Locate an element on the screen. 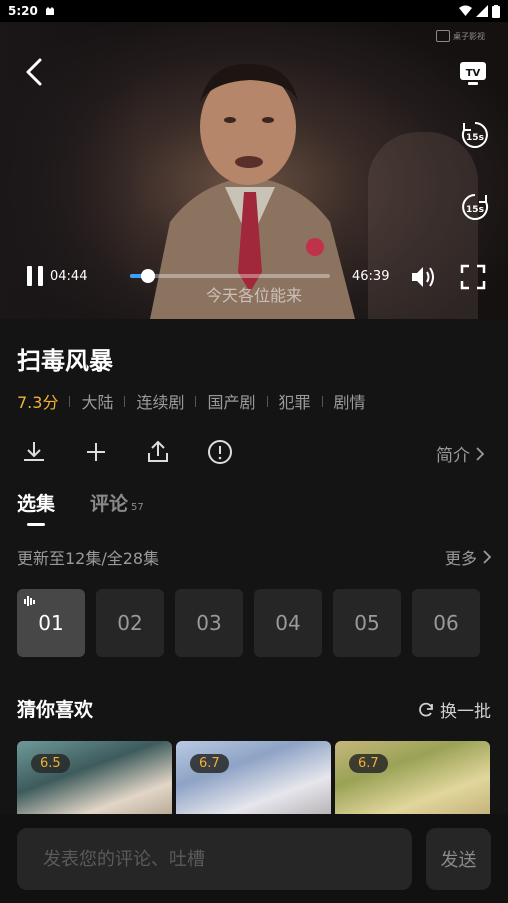  episode-button: 02 is located at coordinates (130, 623).